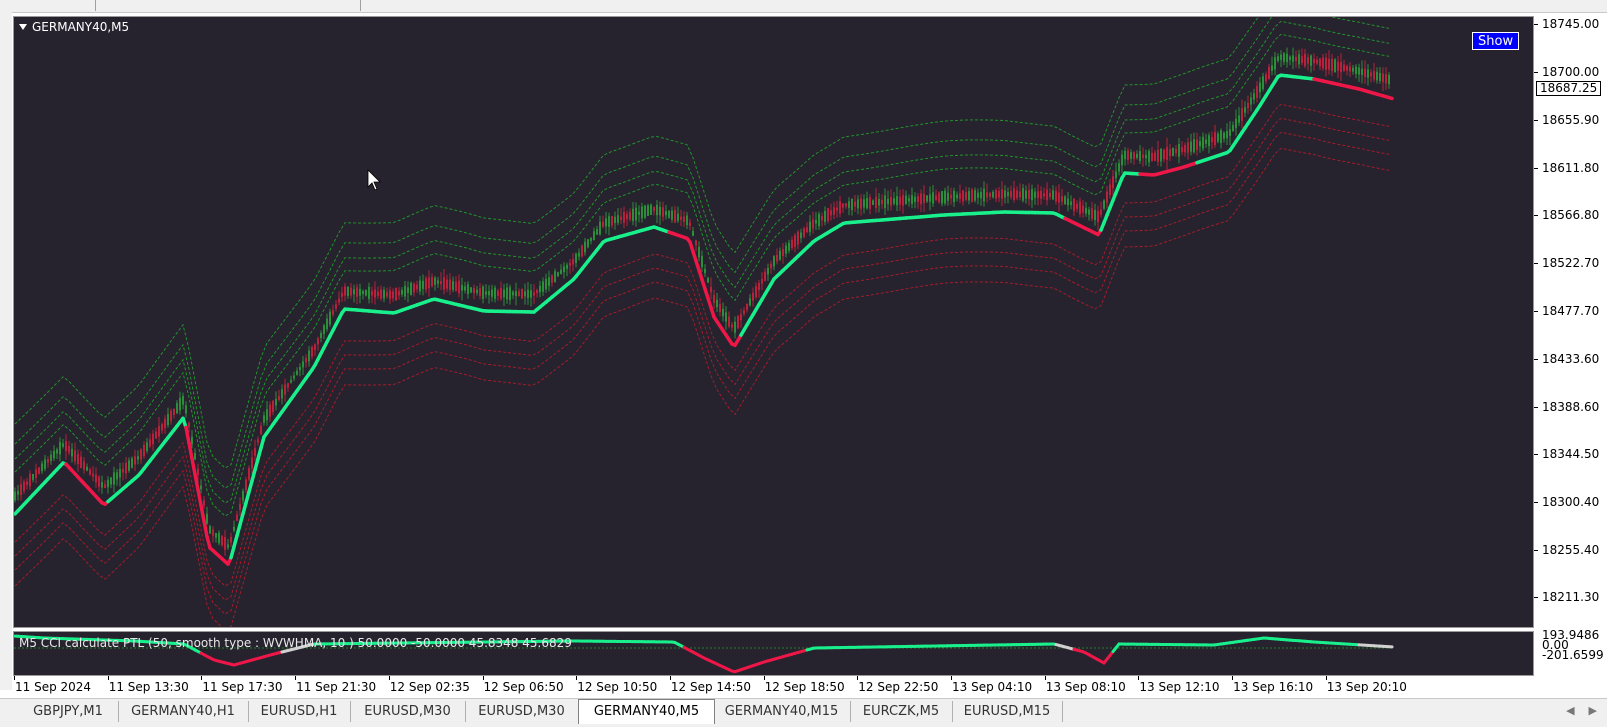  What do you see at coordinates (374, 180) in the screenshot?
I see `mouse-pointer-icon` at bounding box center [374, 180].